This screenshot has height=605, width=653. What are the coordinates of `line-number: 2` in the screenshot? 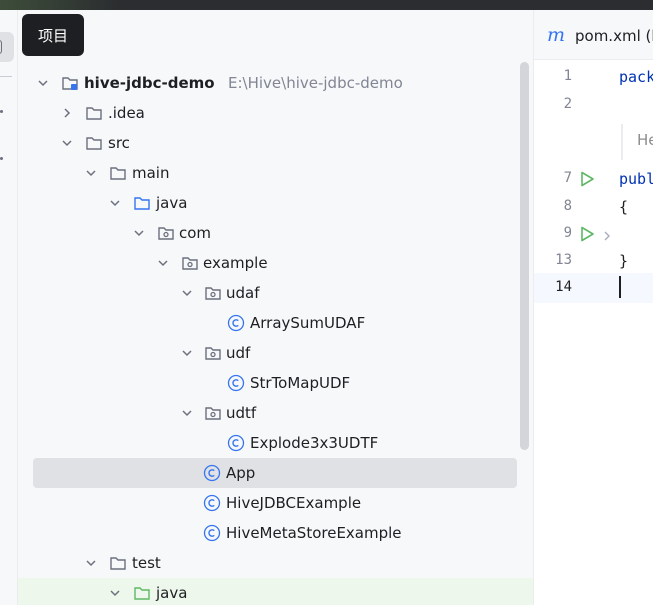 It's located at (567, 104).